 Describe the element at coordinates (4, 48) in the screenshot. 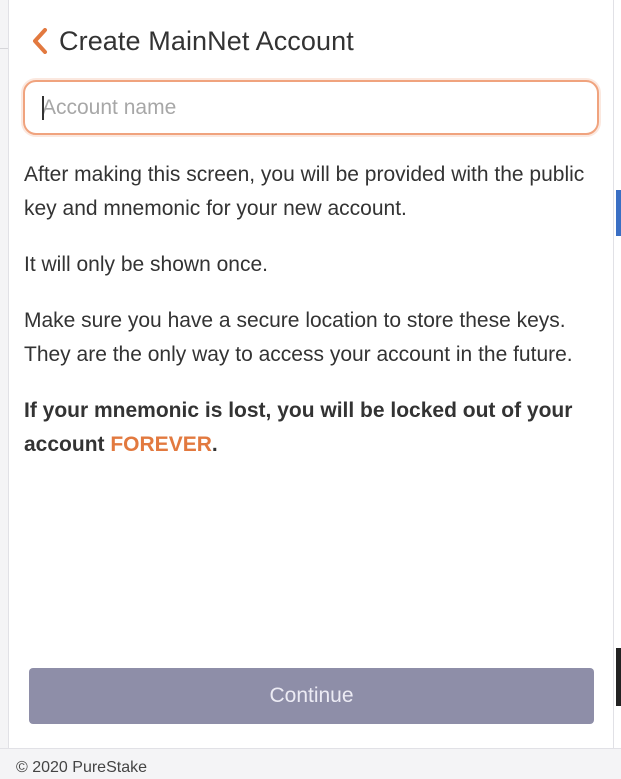

I see `background-divider` at that location.